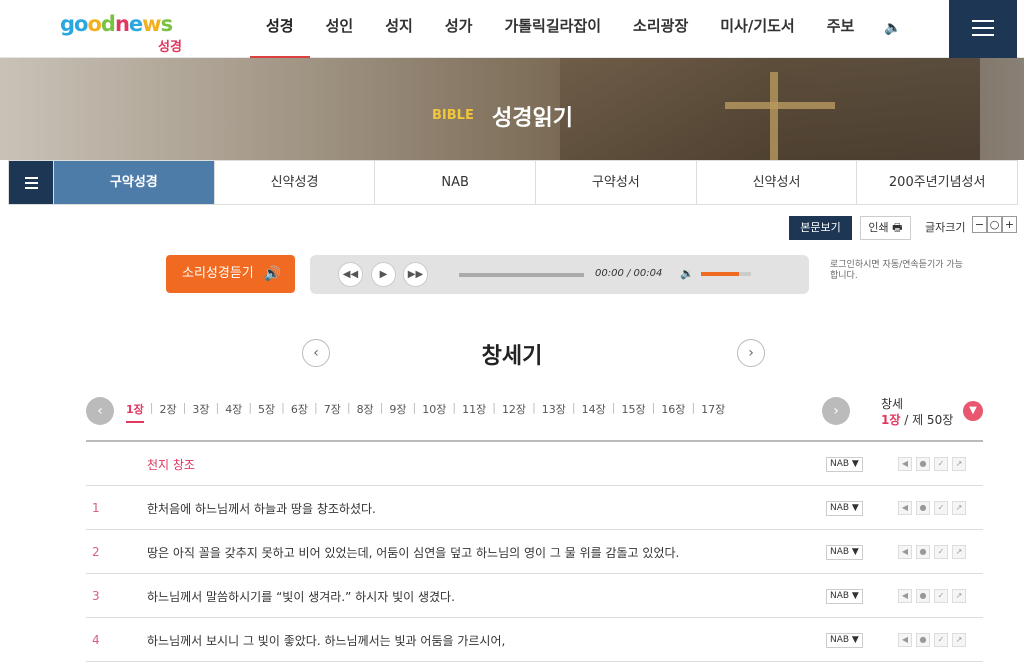 This screenshot has height=668, width=1024. What do you see at coordinates (434, 412) in the screenshot?
I see `chapter-link: 10장` at bounding box center [434, 412].